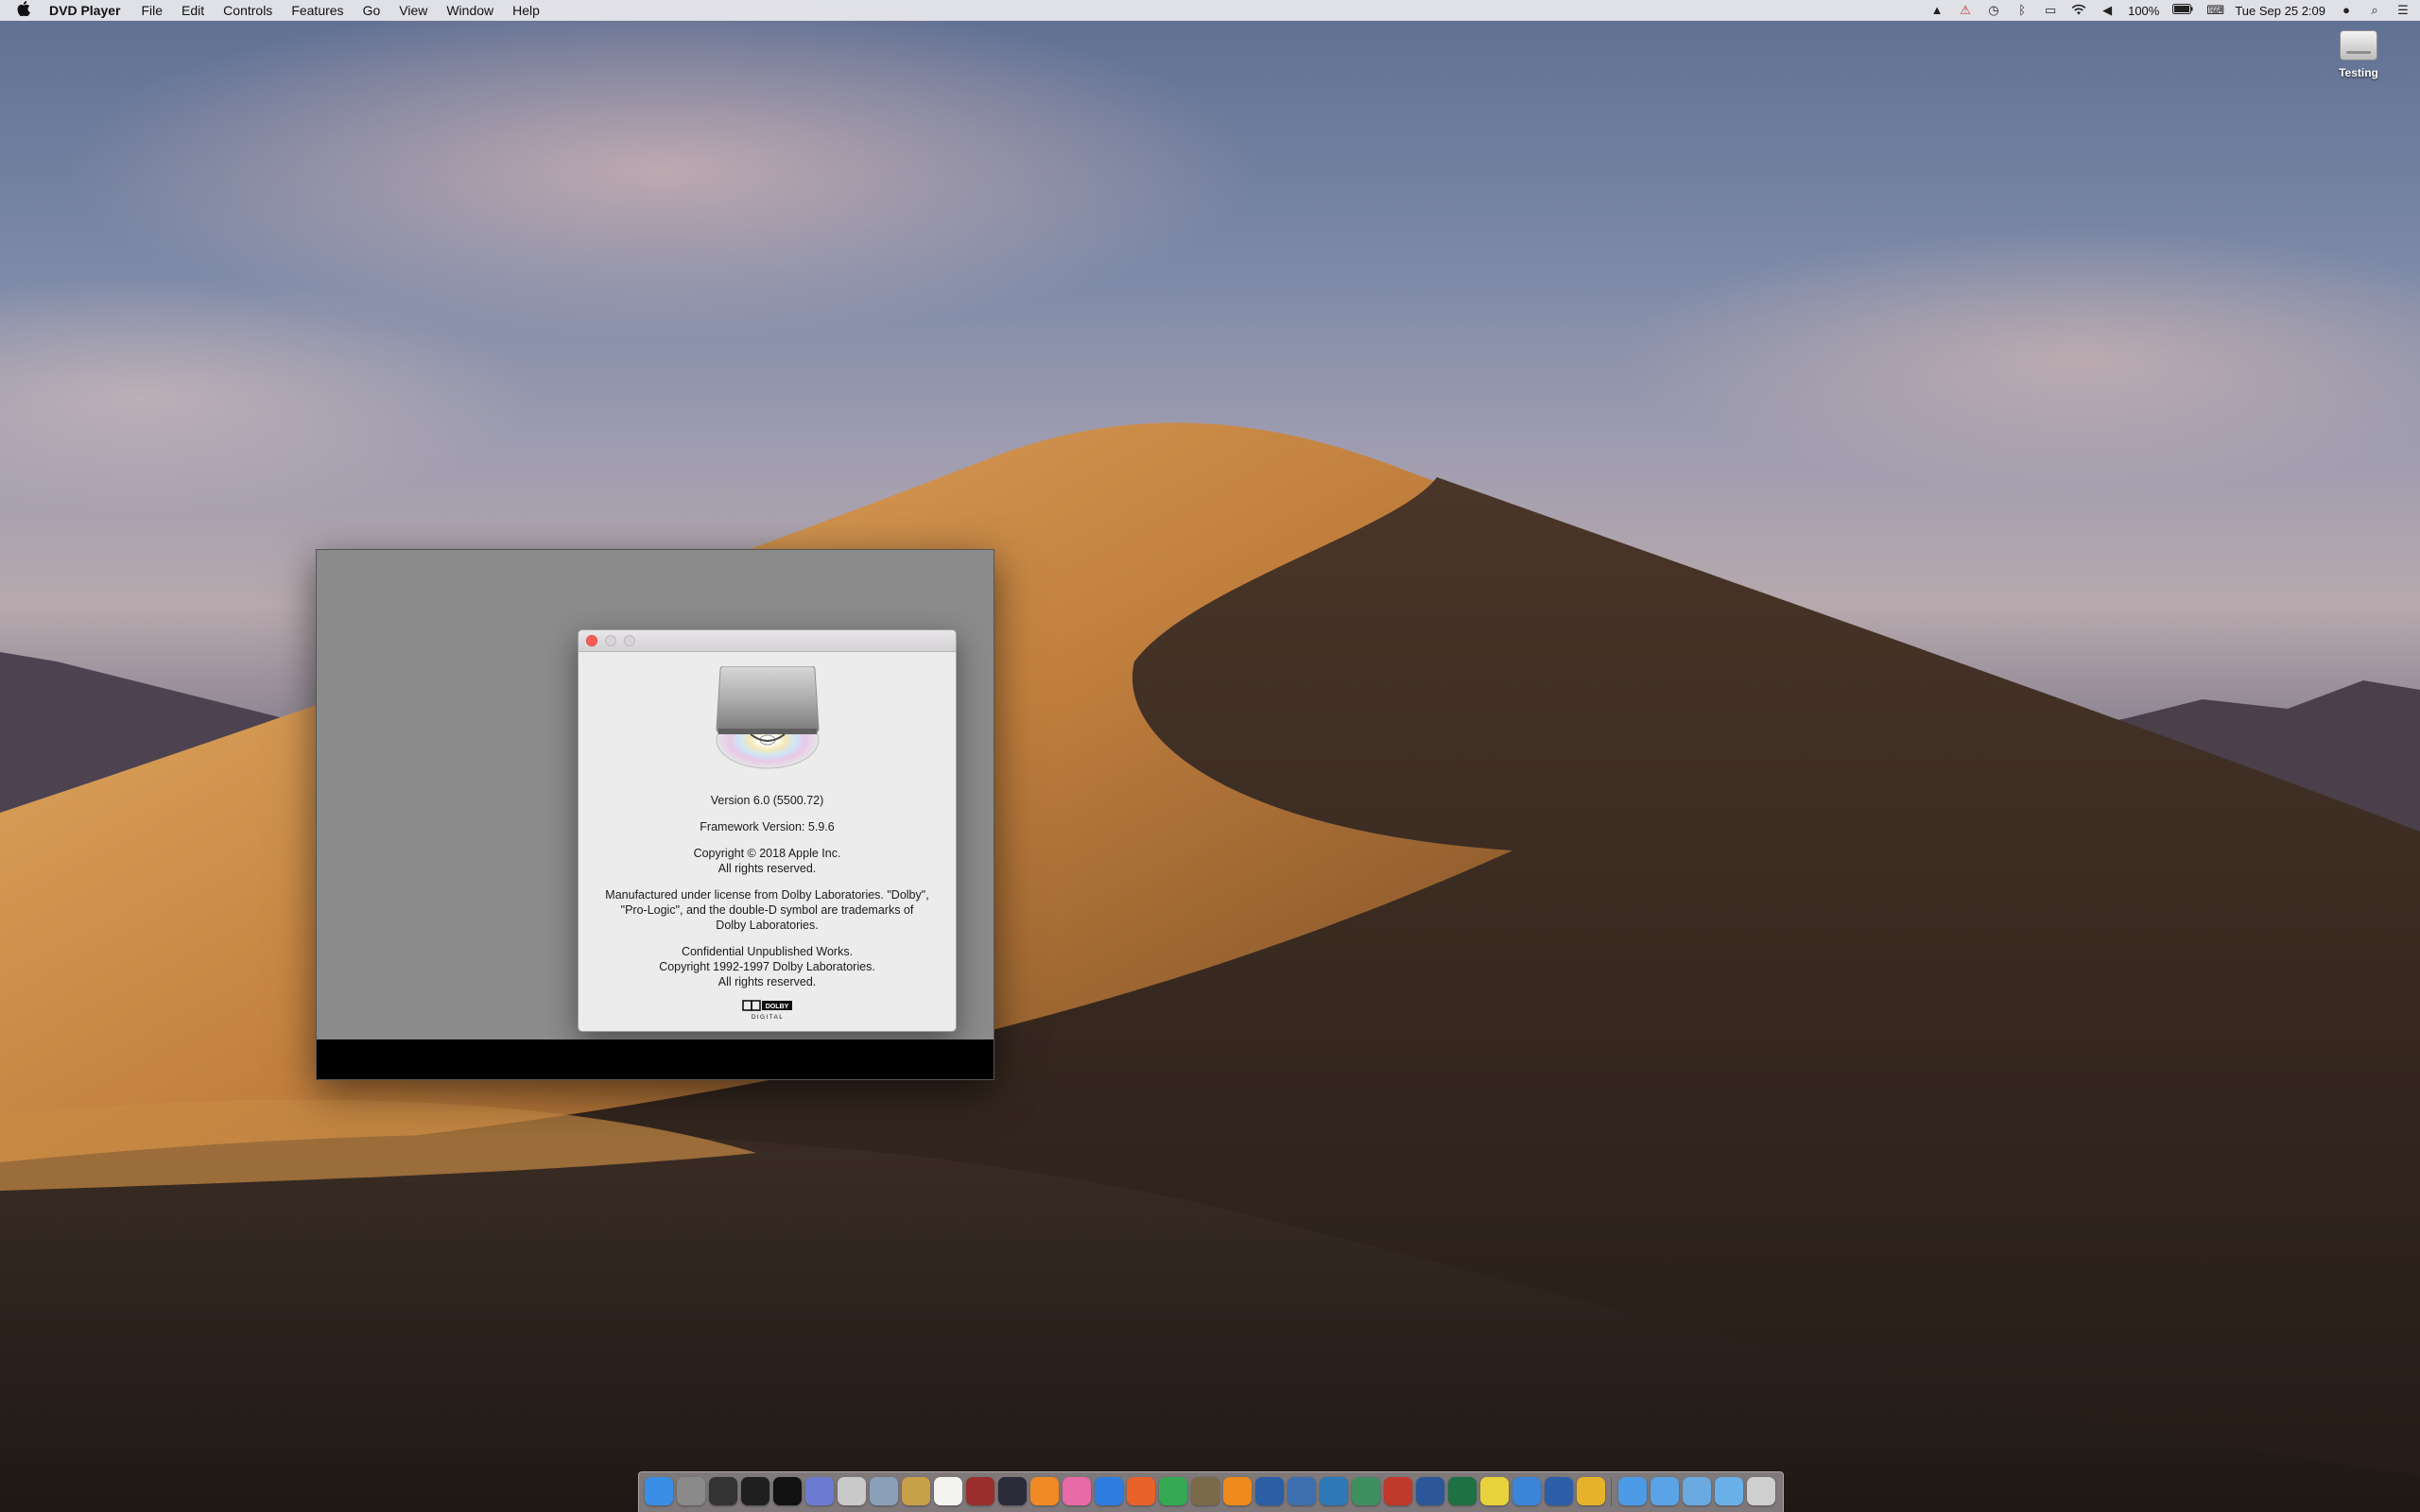 The width and height of the screenshot is (2420, 1512). Describe the element at coordinates (1665, 1491) in the screenshot. I see `dock-documents-folder-icon` at that location.